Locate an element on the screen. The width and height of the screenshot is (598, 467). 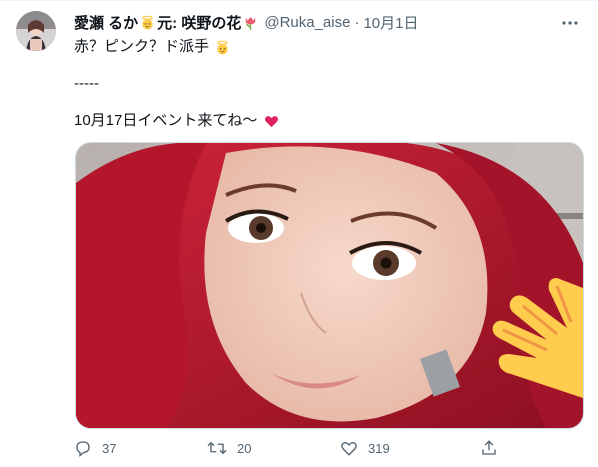
like-button: 319 is located at coordinates (365, 448).